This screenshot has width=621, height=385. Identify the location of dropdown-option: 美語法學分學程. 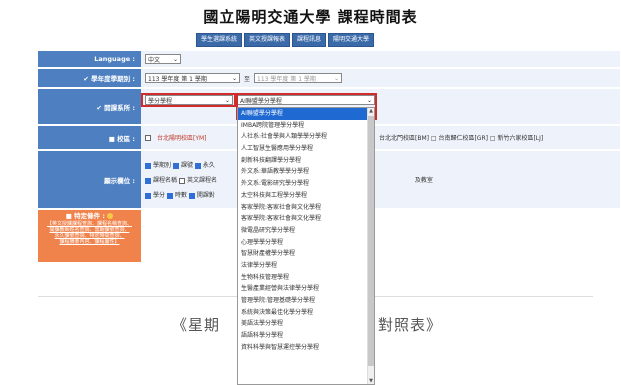
(306, 324).